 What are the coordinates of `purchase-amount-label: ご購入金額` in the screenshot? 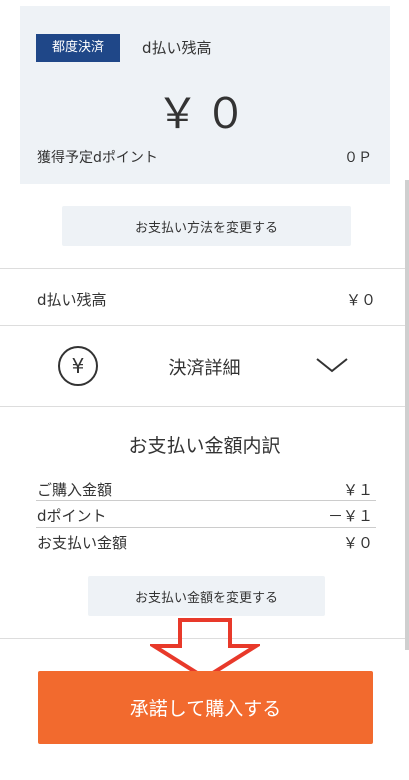 It's located at (75, 490).